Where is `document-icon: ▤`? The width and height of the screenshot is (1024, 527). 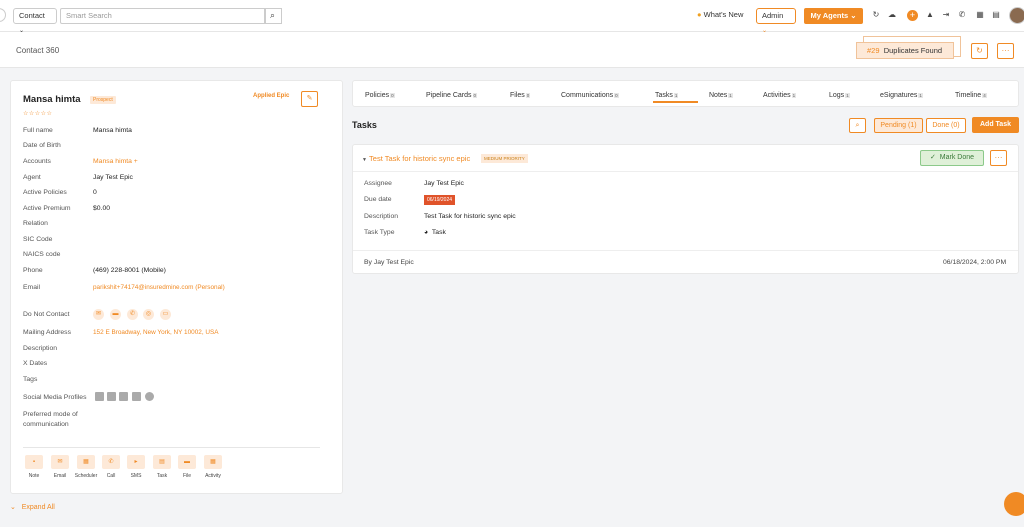 document-icon: ▤ is located at coordinates (996, 15).